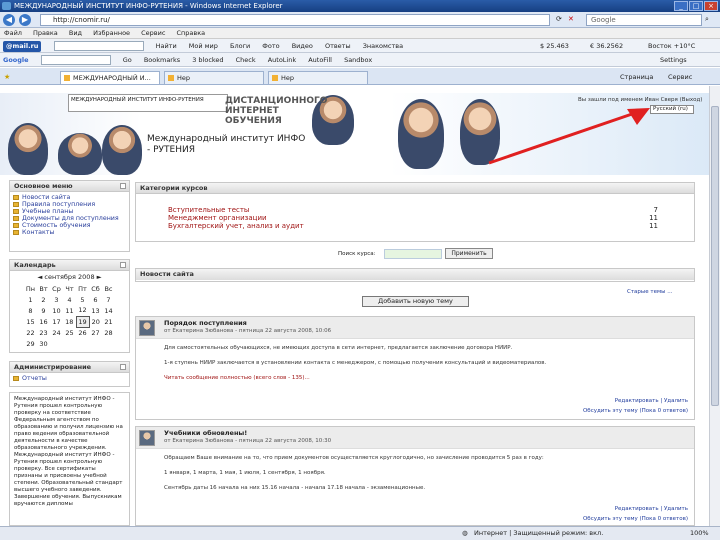 This screenshot has width=720, height=540. What do you see at coordinates (98, 46) in the screenshot?
I see `mailru-search-input` at bounding box center [98, 46].